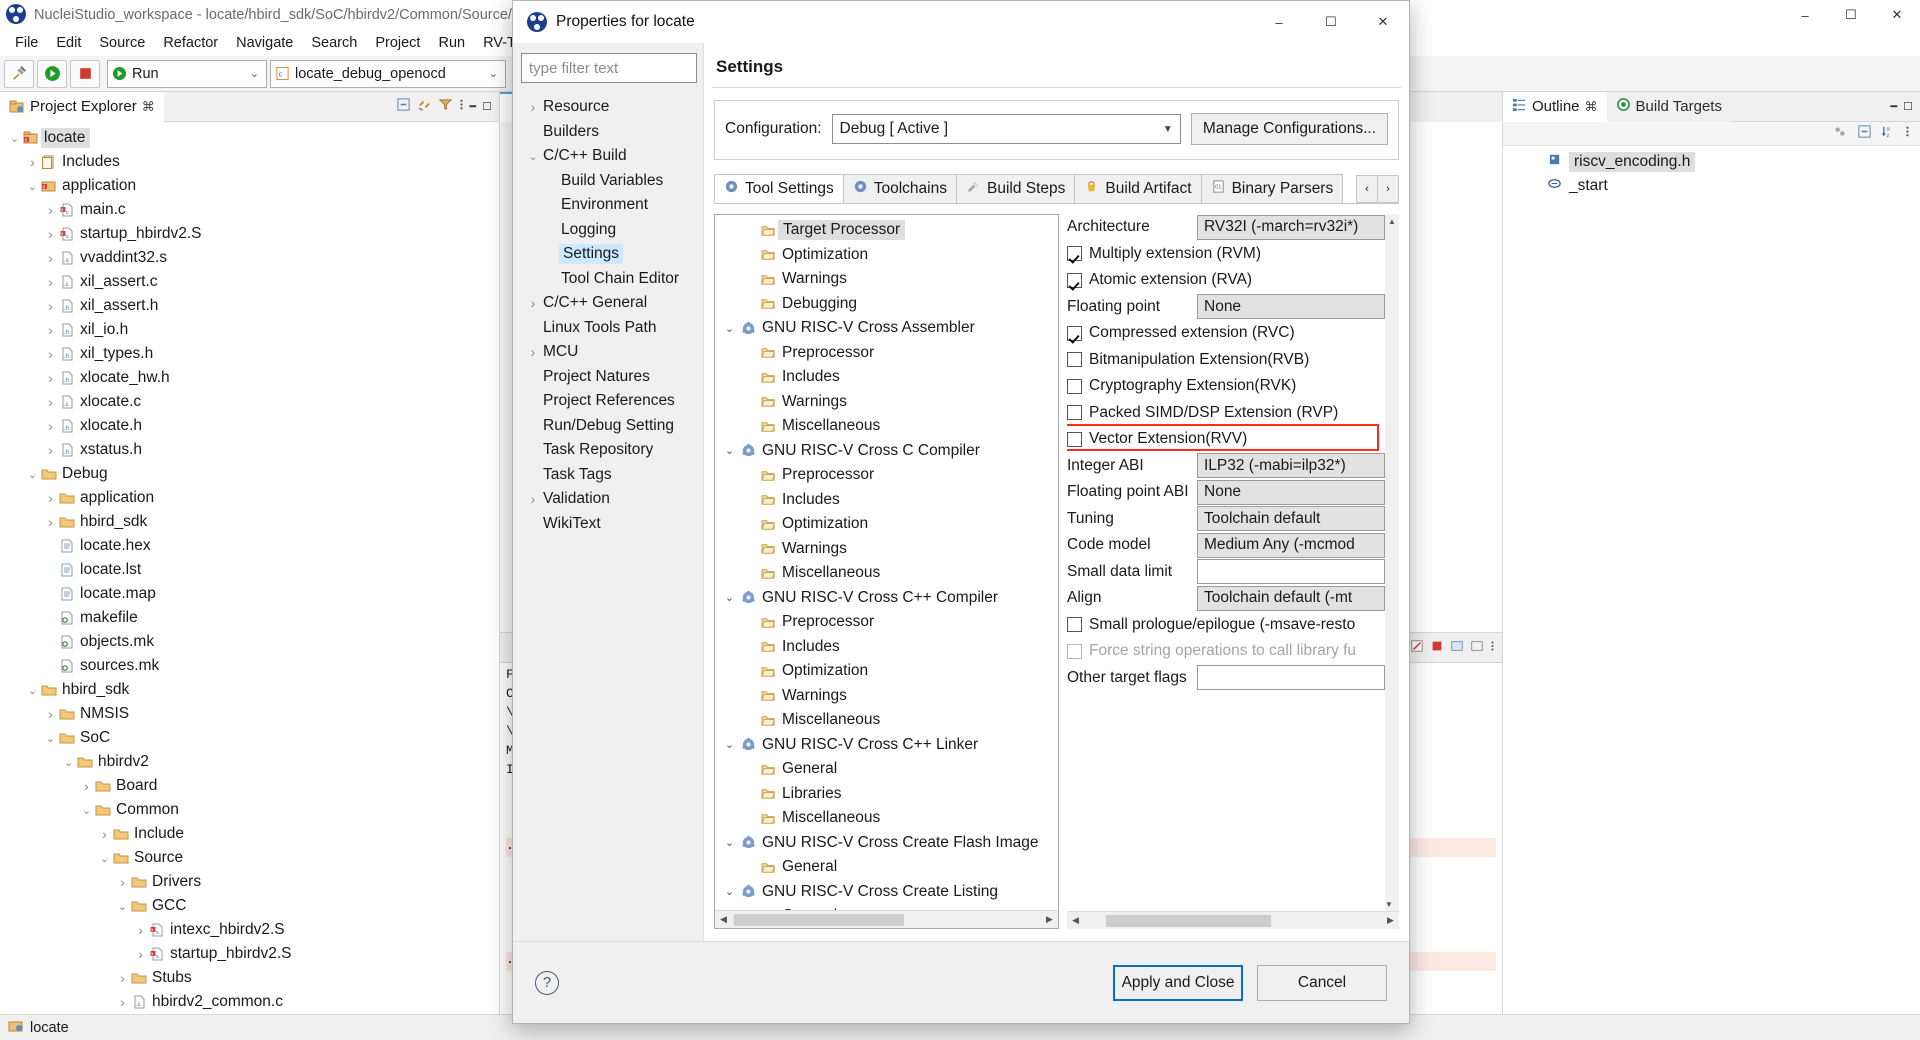  Describe the element at coordinates (886, 867) in the screenshot. I see `settings-tree-item: General` at that location.